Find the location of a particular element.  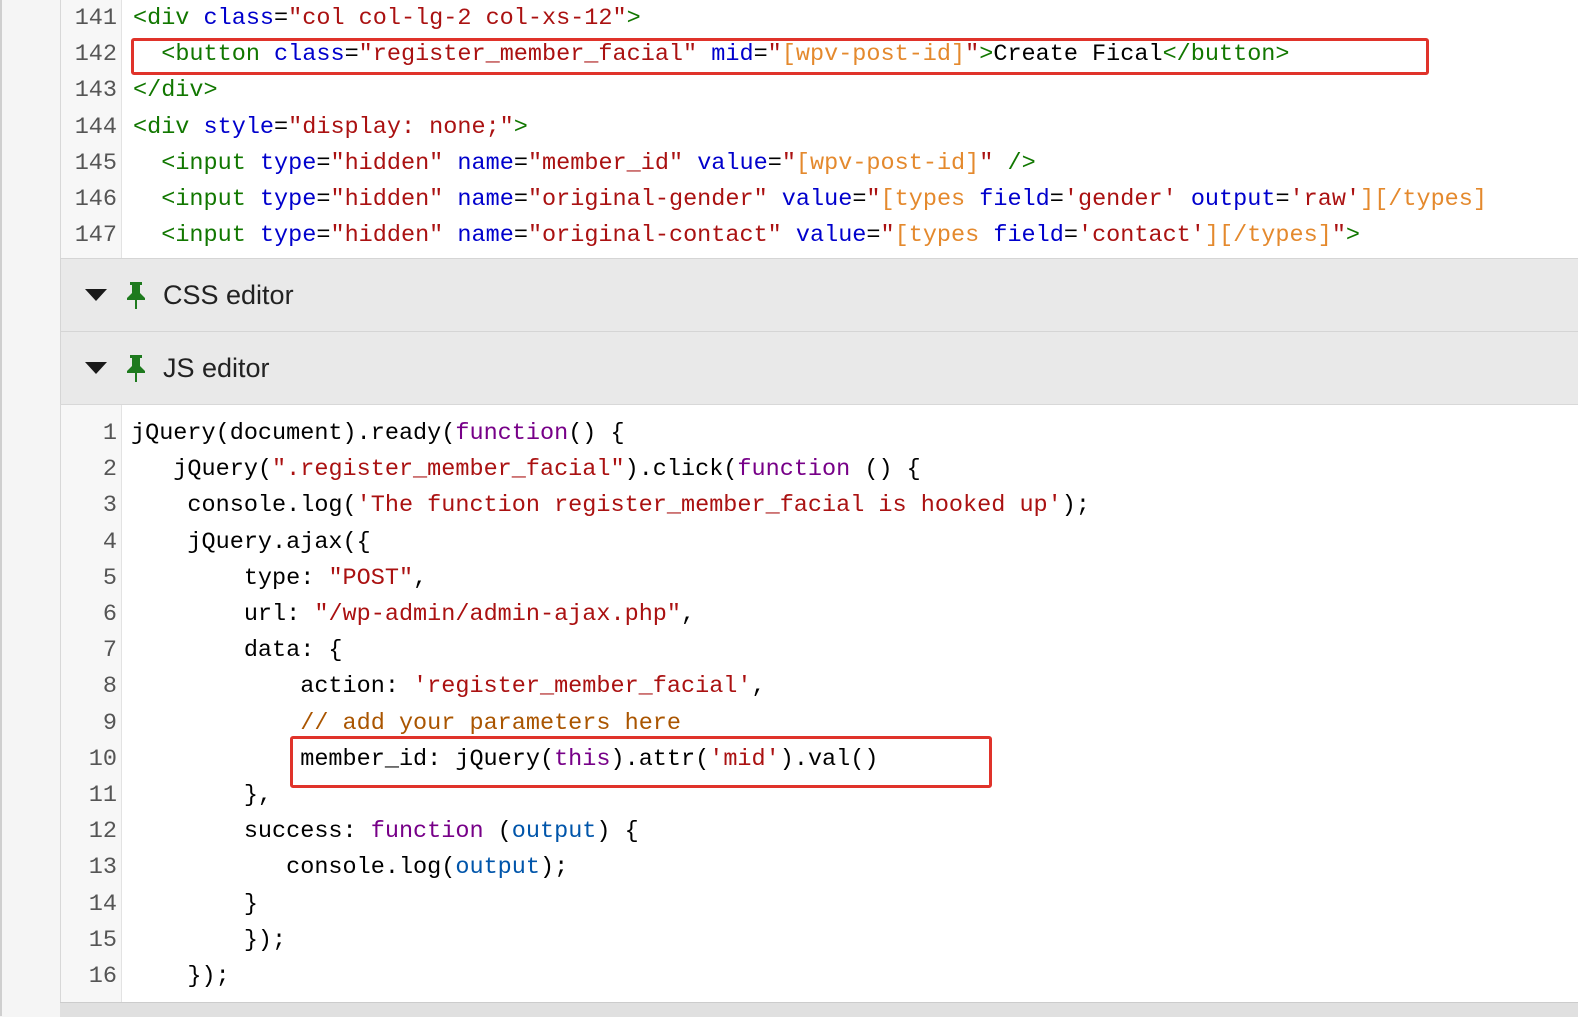

line-number: 12 is located at coordinates (102, 832).